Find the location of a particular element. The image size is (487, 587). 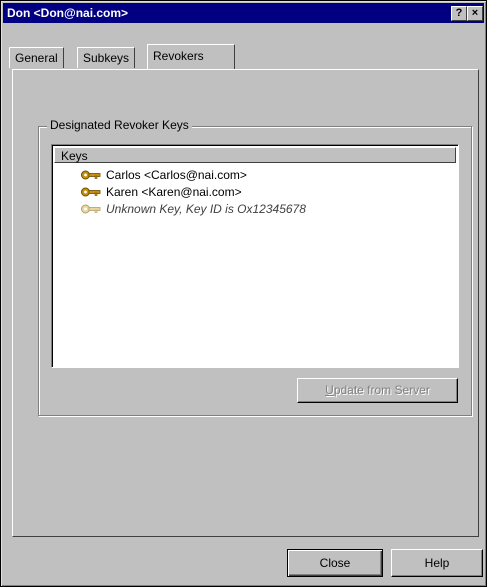

groupbox-label: Designated Revoker Keys is located at coordinates (119, 125).